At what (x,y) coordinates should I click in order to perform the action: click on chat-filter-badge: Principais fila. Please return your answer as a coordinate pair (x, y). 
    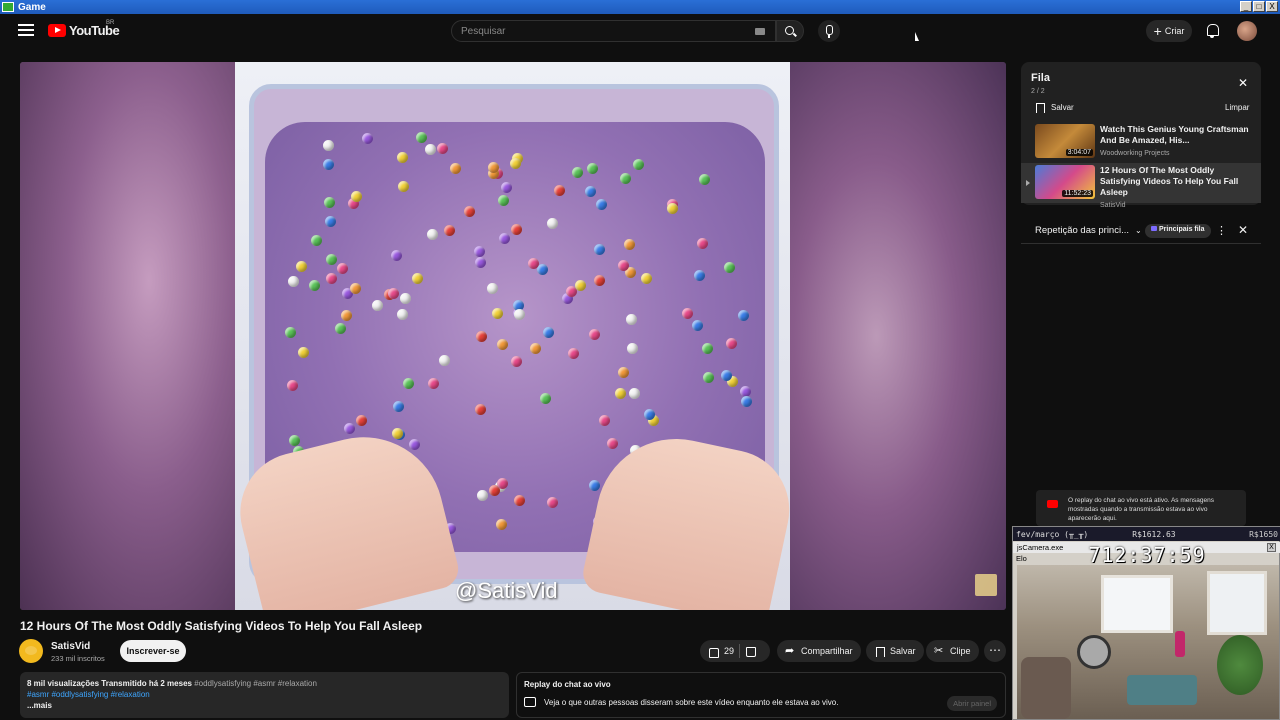
    Looking at the image, I should click on (1178, 231).